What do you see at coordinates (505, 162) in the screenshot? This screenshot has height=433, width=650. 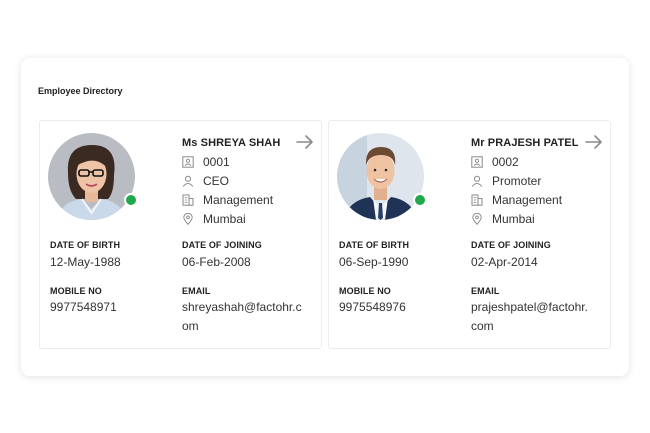 I see `employee-id: 0002` at bounding box center [505, 162].